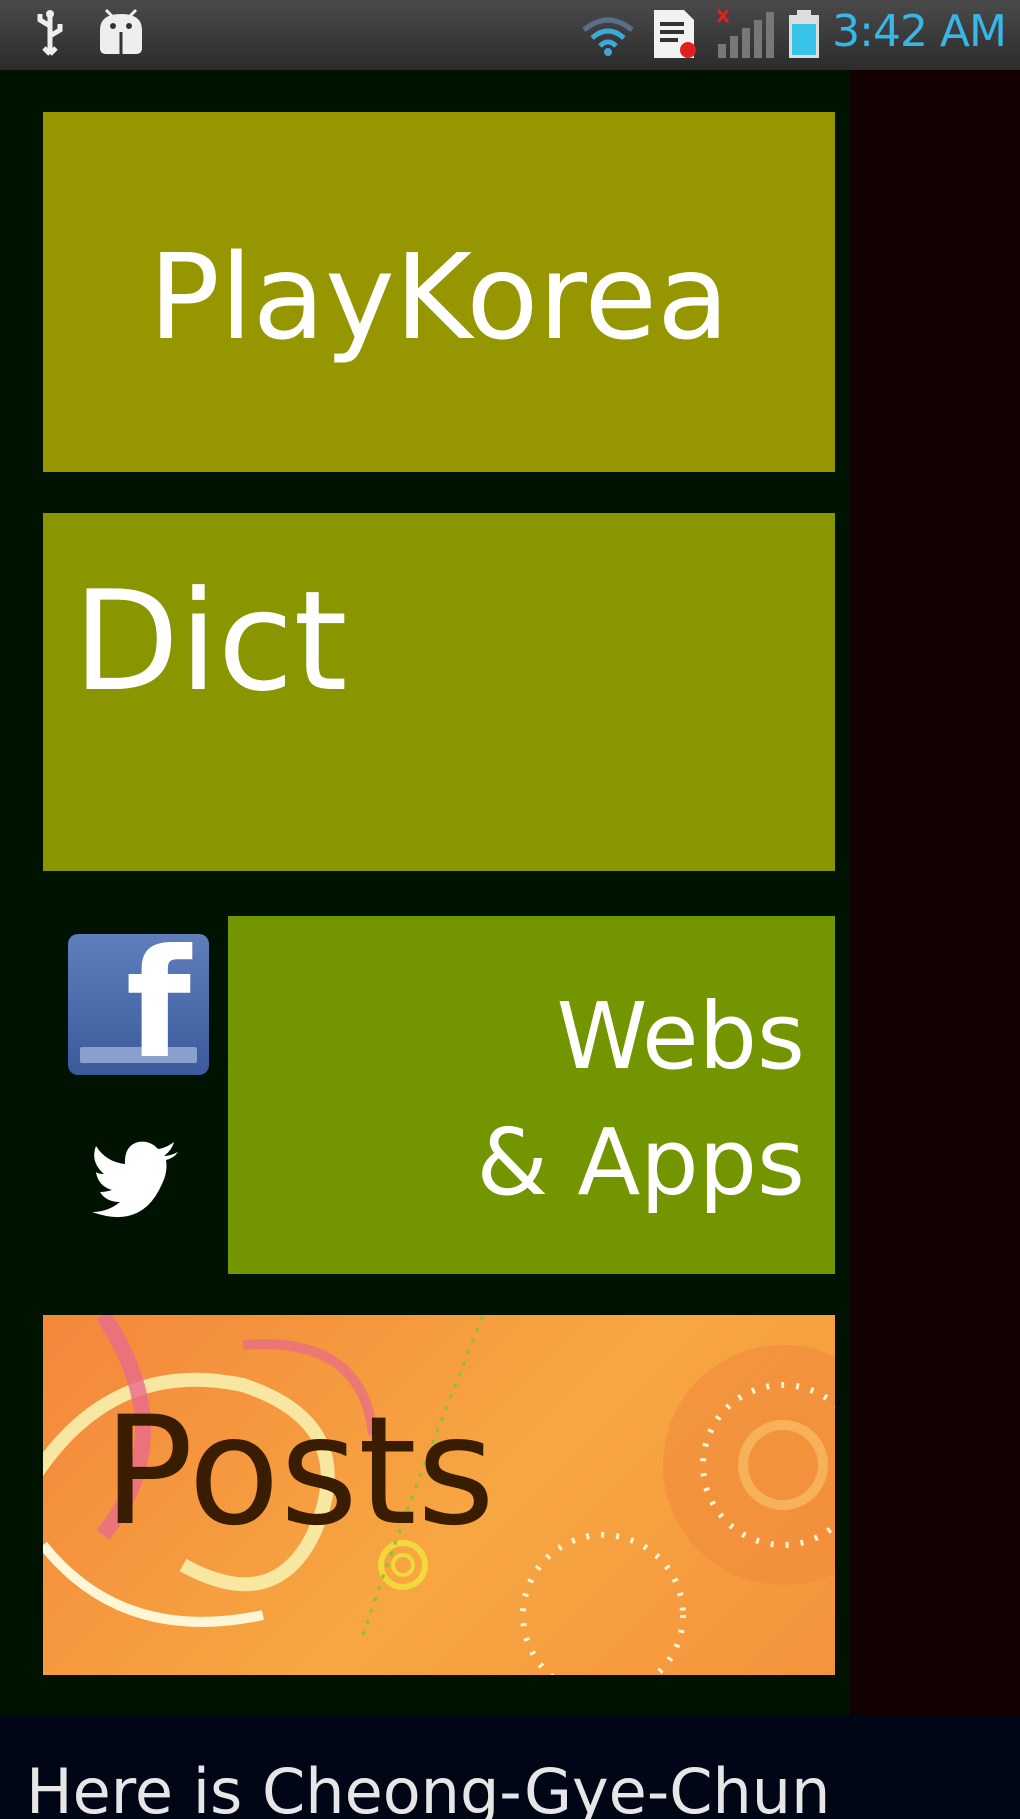 Image resolution: width=1020 pixels, height=1819 pixels. What do you see at coordinates (137, 1180) in the screenshot?
I see `twitter-icon` at bounding box center [137, 1180].